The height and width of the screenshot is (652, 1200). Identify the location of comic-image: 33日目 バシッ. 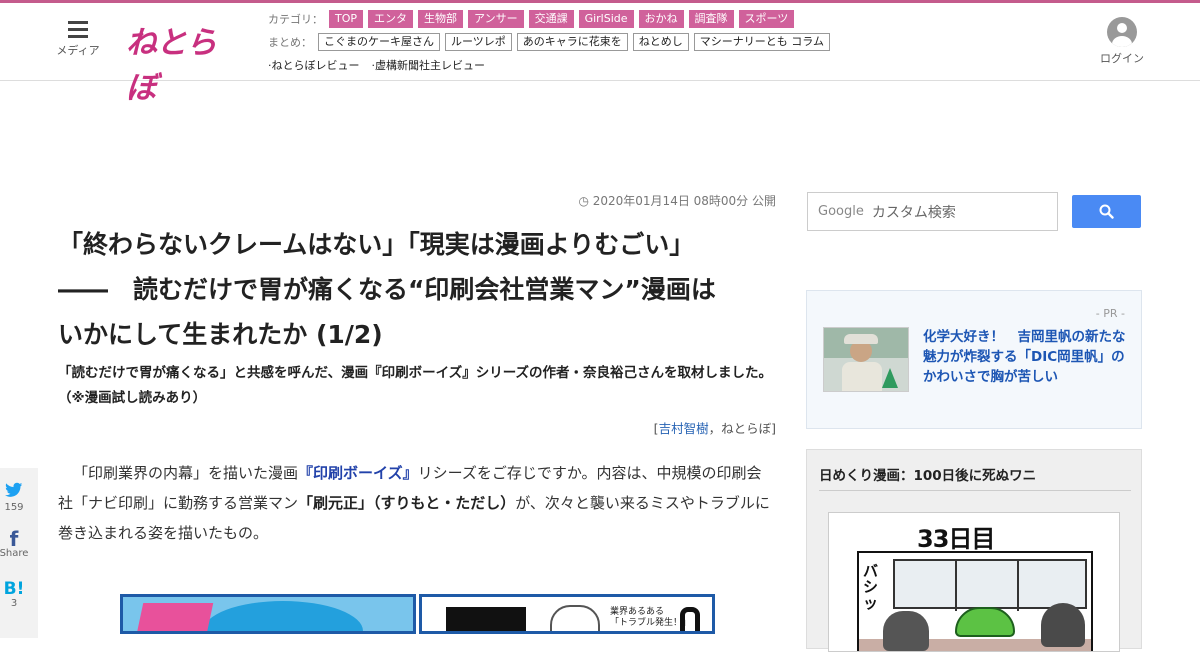
(974, 582).